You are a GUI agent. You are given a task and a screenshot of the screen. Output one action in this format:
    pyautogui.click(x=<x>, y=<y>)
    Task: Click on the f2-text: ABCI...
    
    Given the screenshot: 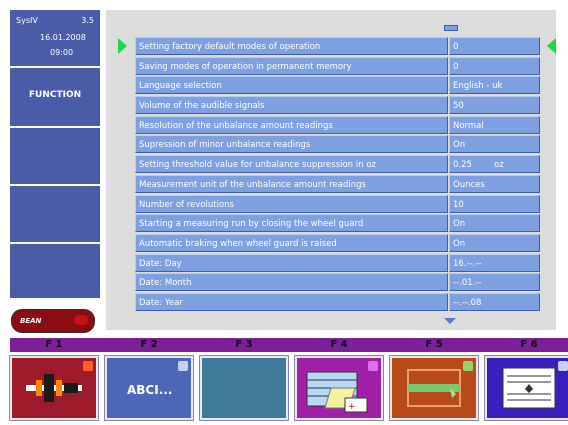 What is the action you would take?
    pyautogui.click(x=150, y=390)
    